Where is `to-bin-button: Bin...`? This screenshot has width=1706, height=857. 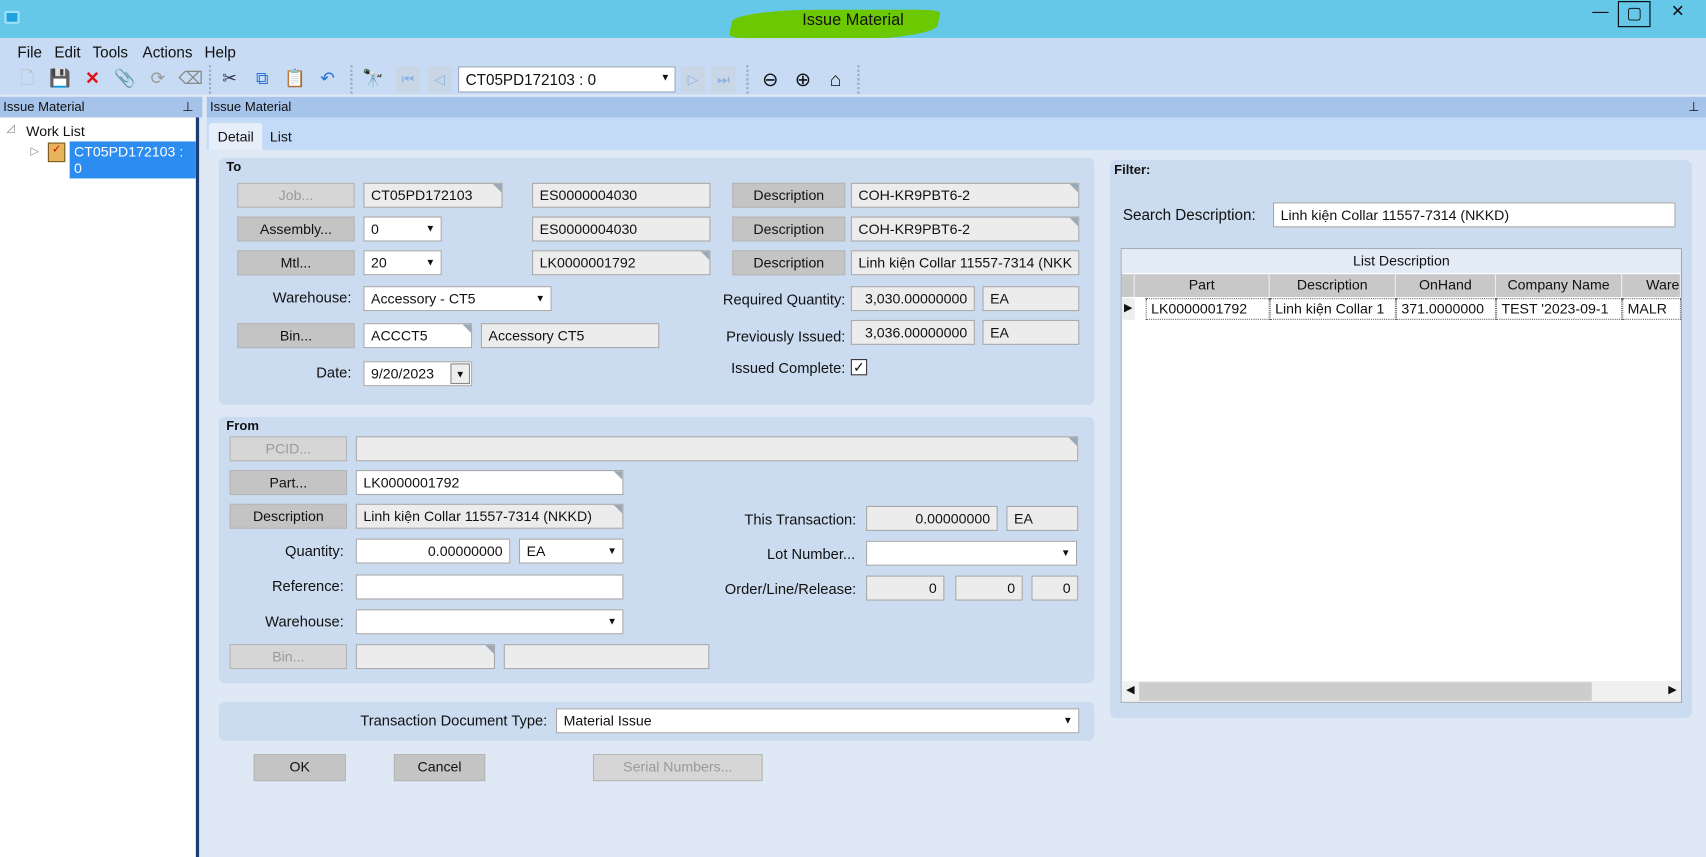 to-bin-button: Bin... is located at coordinates (296, 336).